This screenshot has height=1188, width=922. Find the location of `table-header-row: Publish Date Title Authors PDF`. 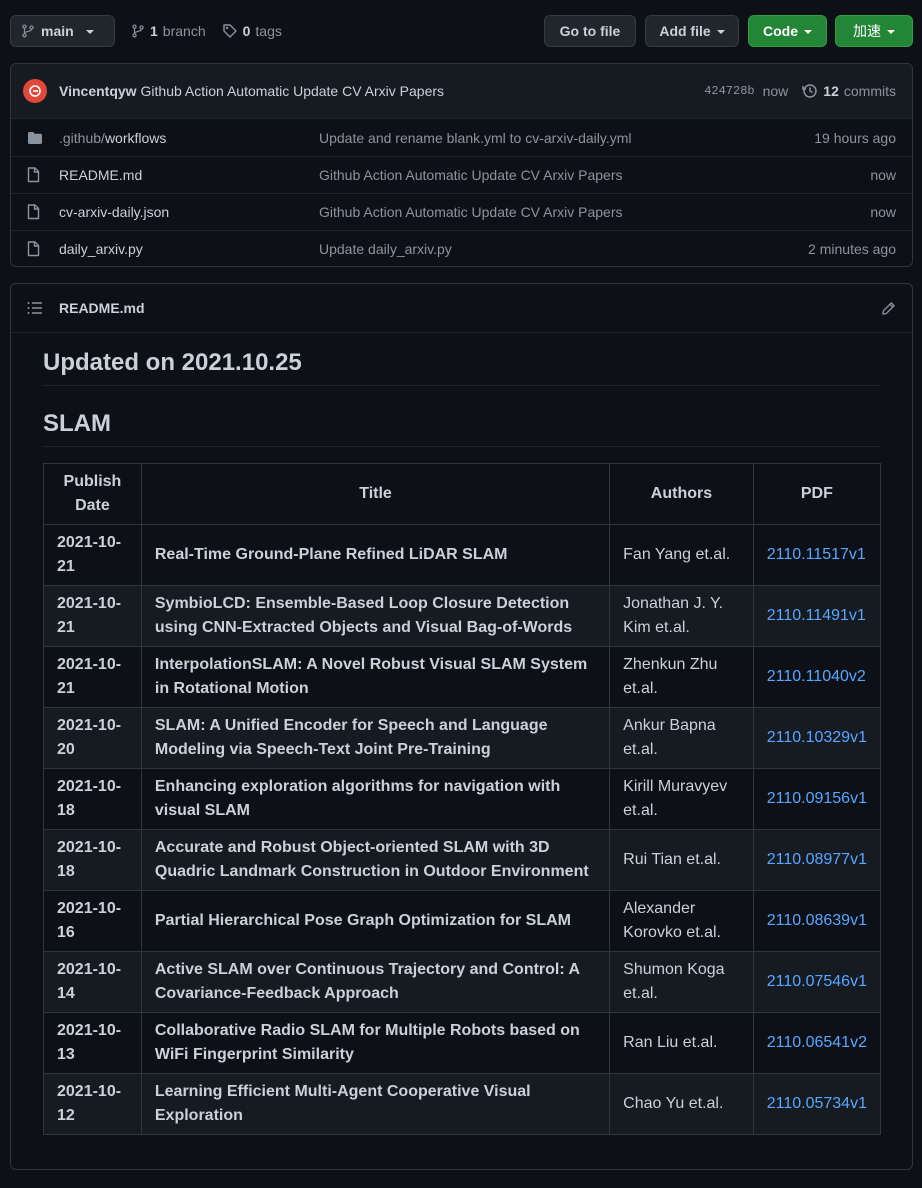

table-header-row: Publish Date Title Authors PDF is located at coordinates (462, 494).